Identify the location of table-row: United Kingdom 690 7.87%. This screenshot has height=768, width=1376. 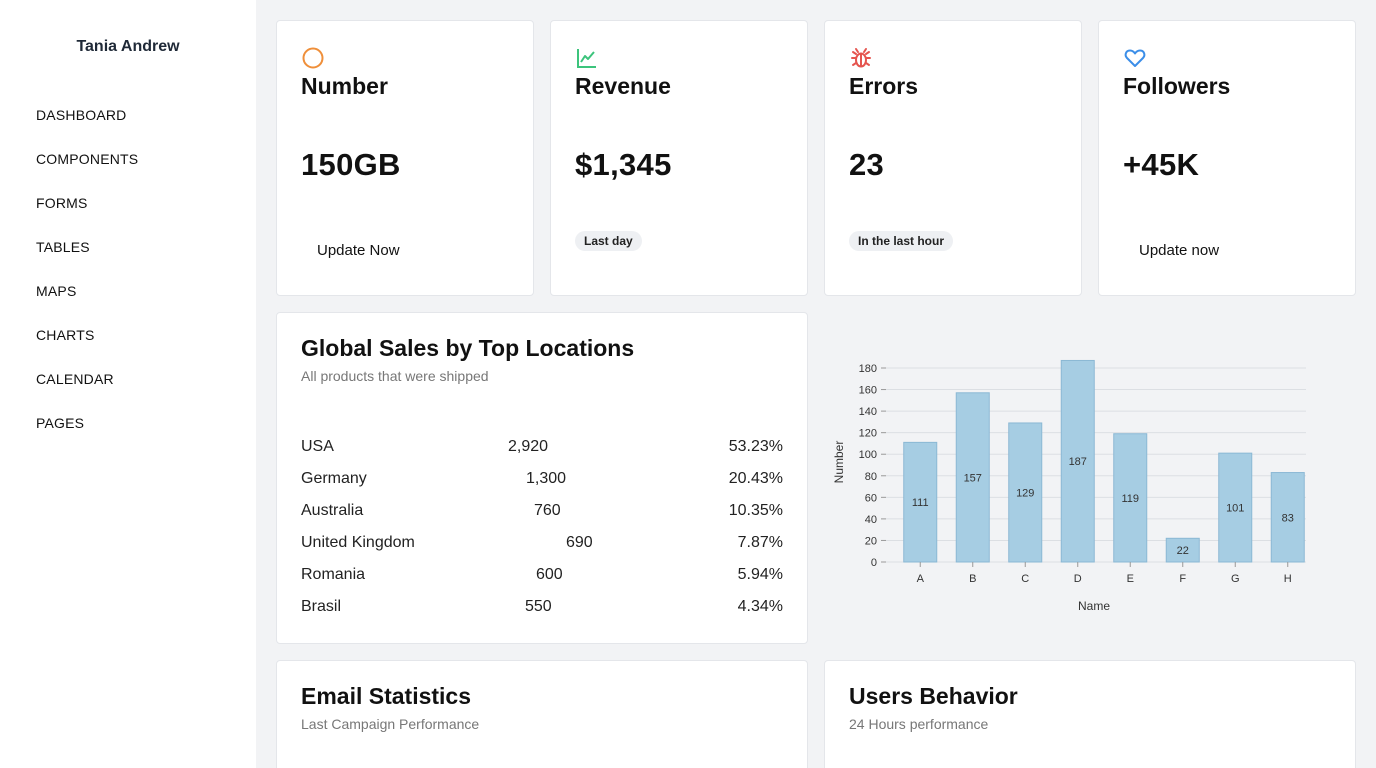
(542, 546).